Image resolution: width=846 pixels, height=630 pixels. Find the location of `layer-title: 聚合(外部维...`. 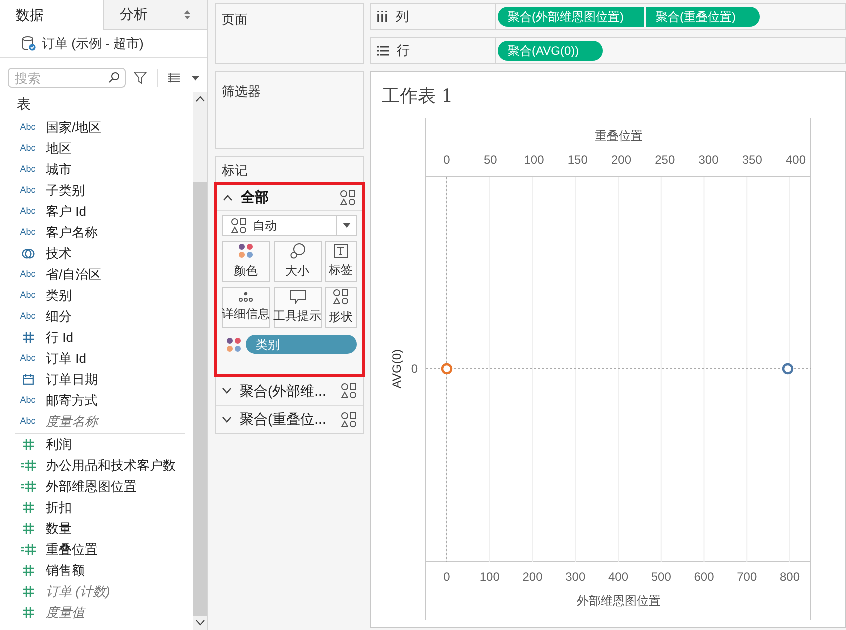

layer-title: 聚合(外部维... is located at coordinates (290, 391).